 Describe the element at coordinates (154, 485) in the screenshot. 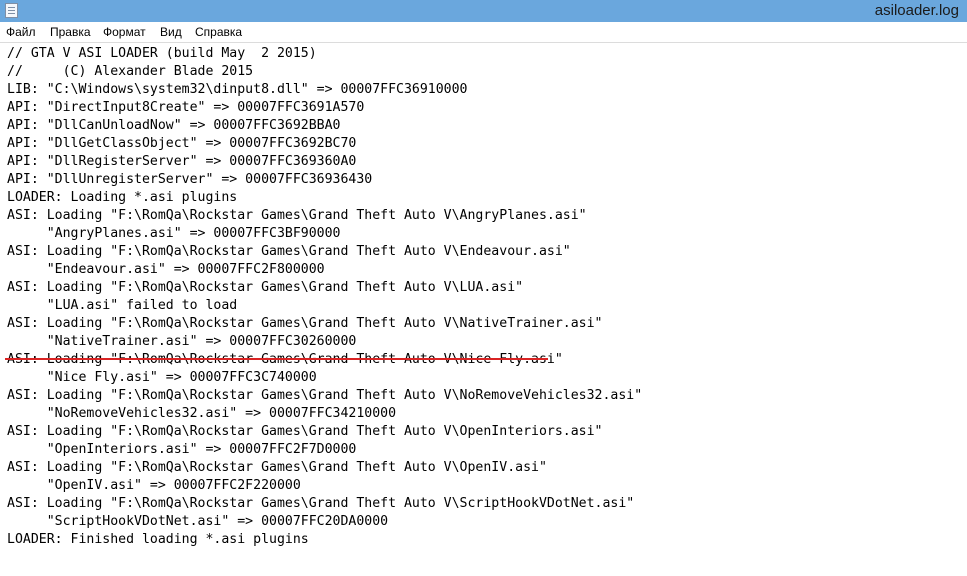

I see `log-line: "OpenIV.asi" => 00007FFC2F220000` at that location.